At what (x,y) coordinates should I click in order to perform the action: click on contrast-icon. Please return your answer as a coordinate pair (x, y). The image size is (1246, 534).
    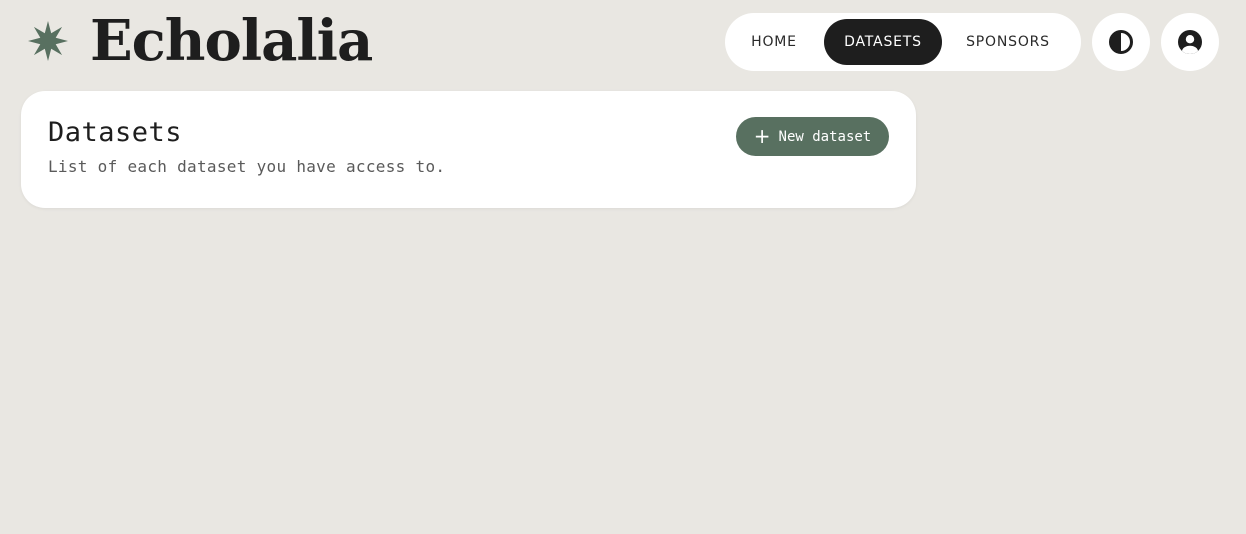
    Looking at the image, I should click on (1121, 42).